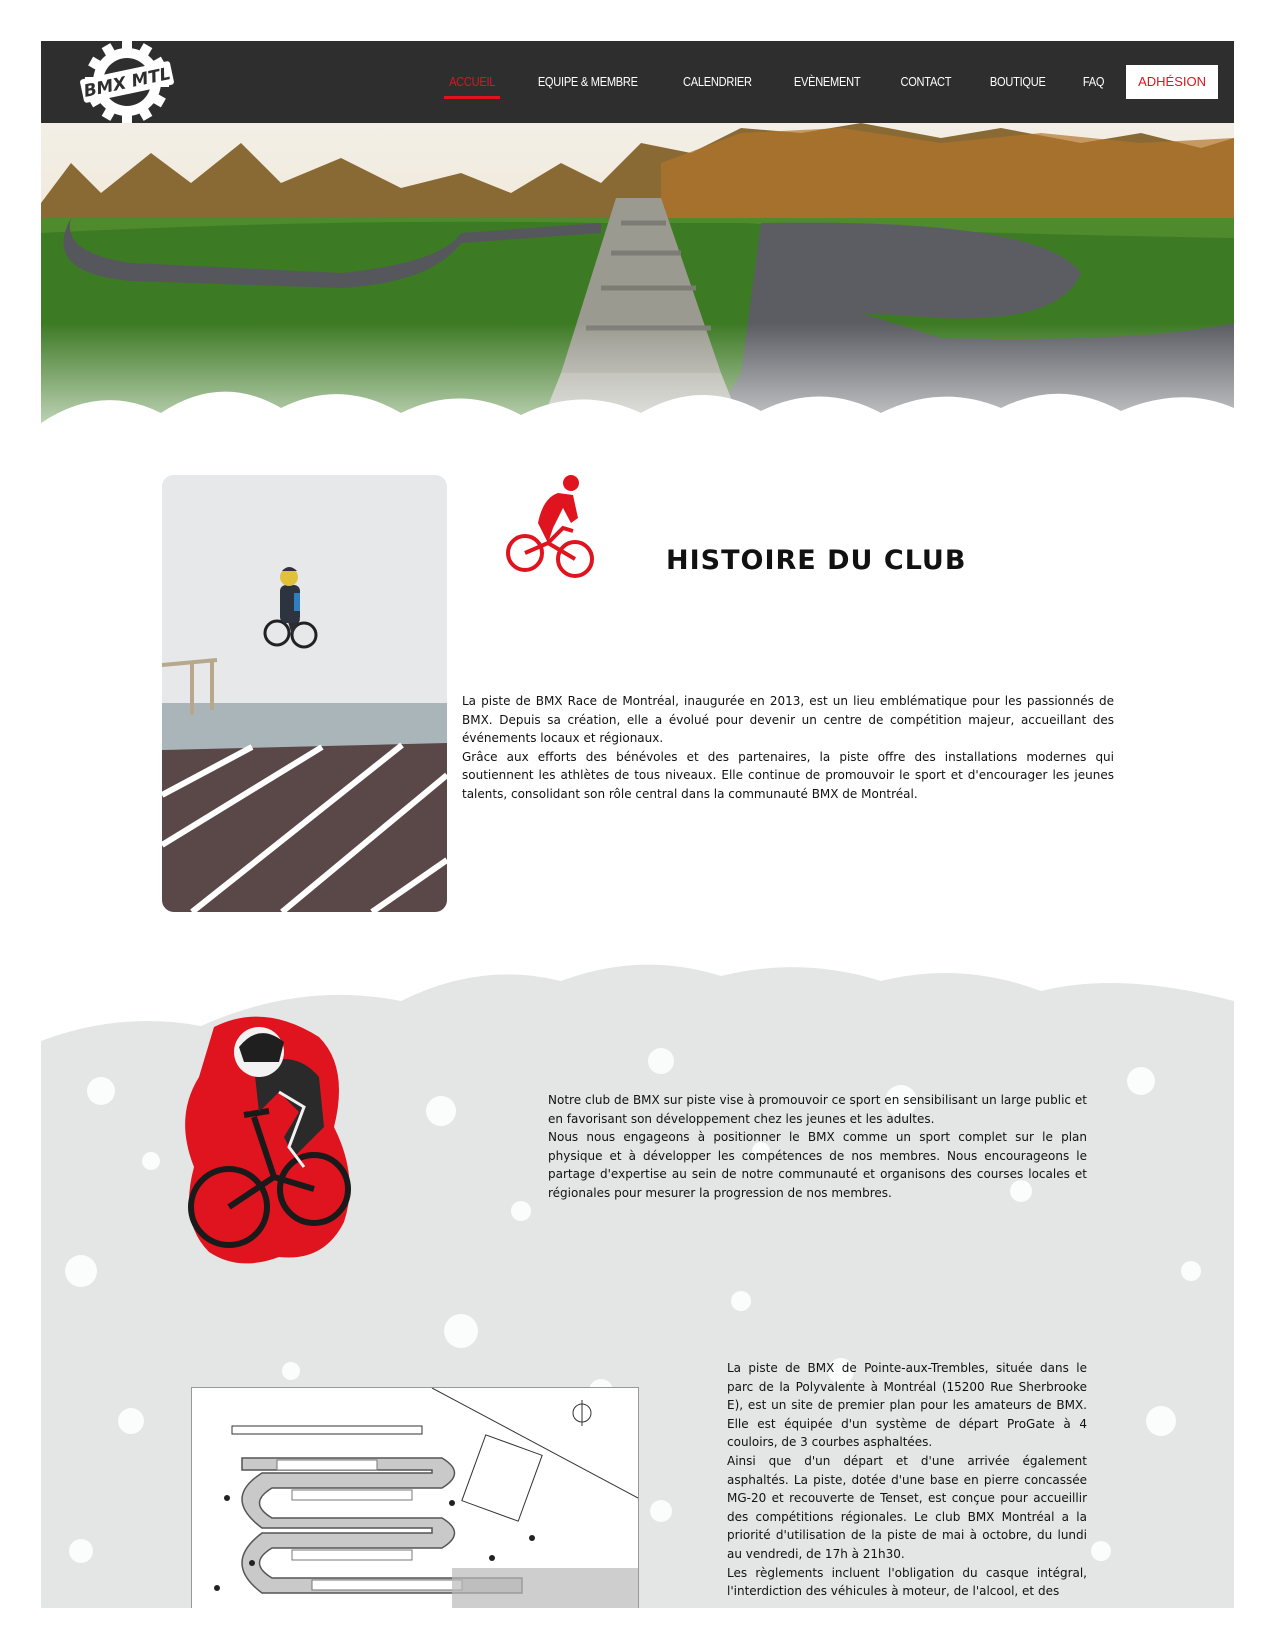 This screenshot has height=1650, width=1275. Describe the element at coordinates (925, 82) in the screenshot. I see `nav-contact: CONTACT` at that location.